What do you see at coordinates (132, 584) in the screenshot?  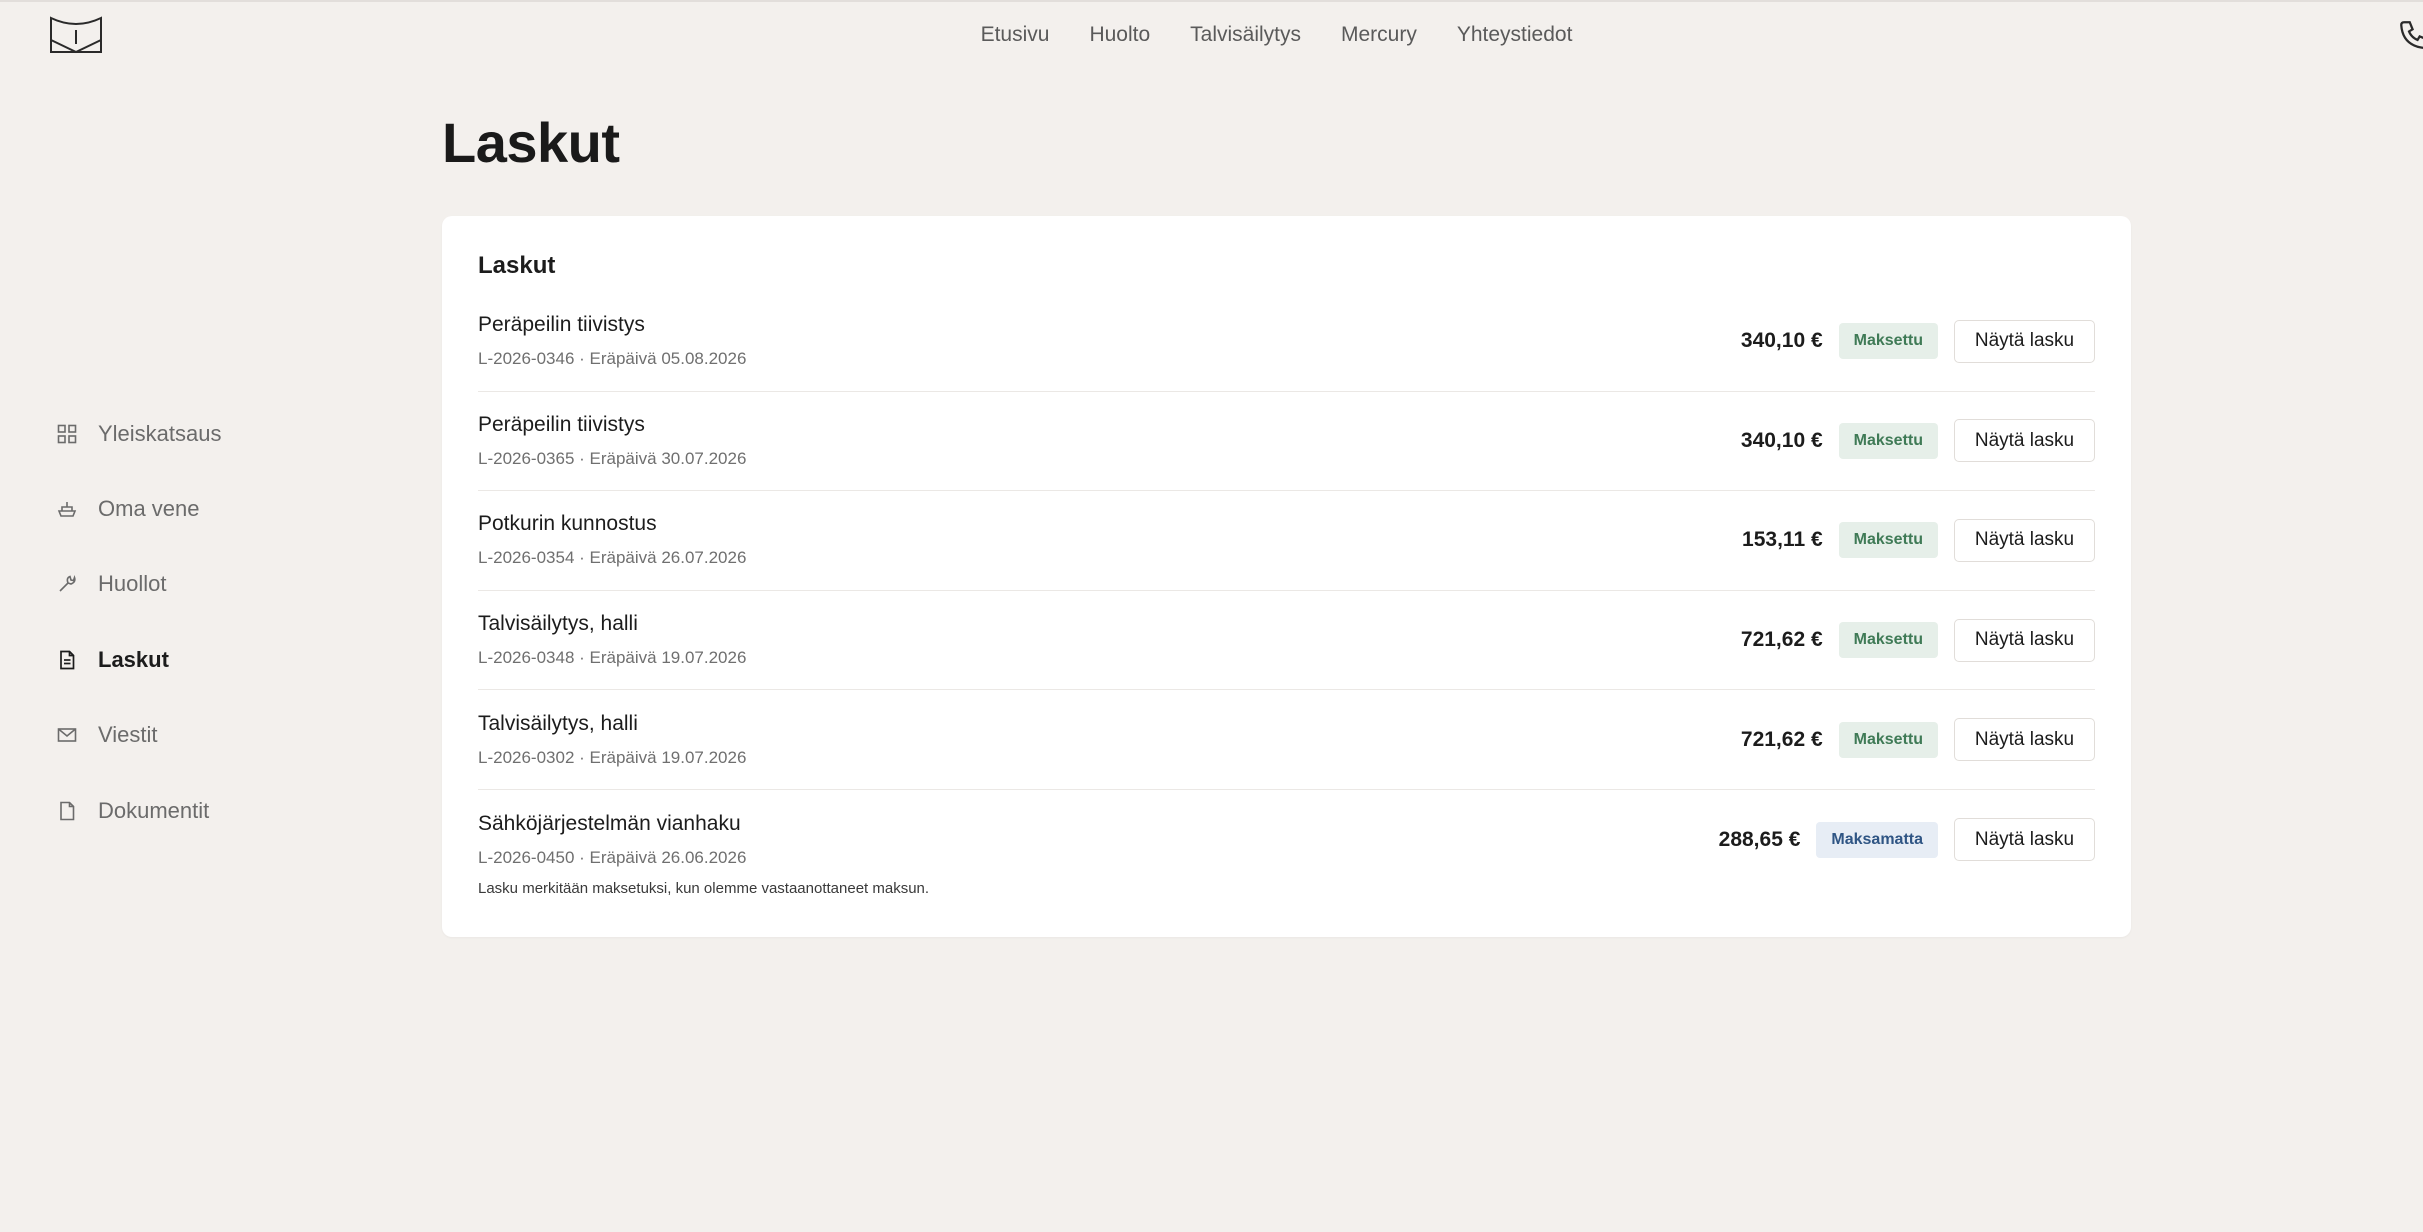 I see `sidebar-item-label: Huollot` at bounding box center [132, 584].